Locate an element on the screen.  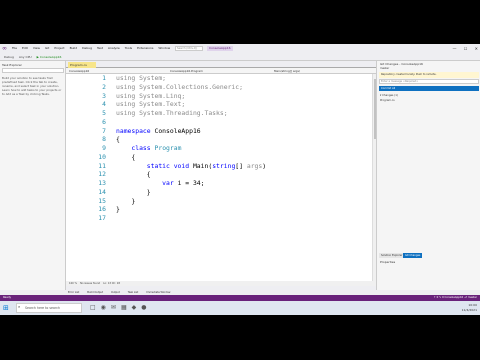
line-number: 13 is located at coordinates (102, 183).